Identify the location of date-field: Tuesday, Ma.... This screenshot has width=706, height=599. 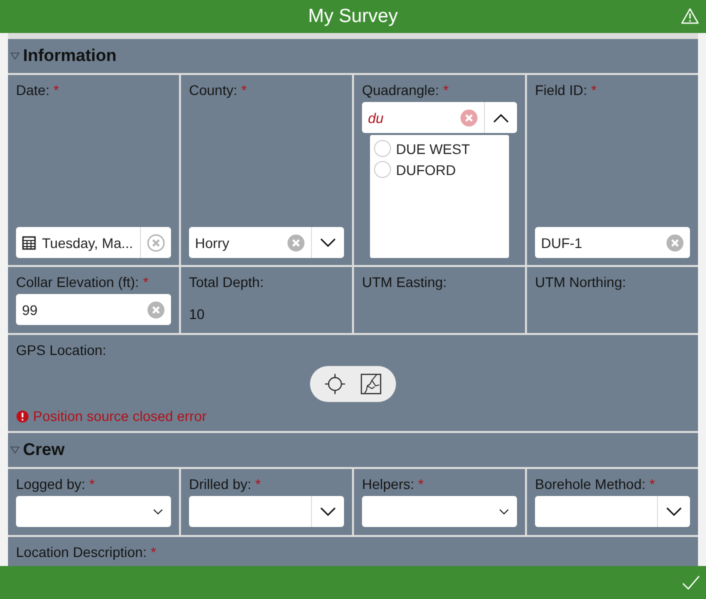
(93, 242).